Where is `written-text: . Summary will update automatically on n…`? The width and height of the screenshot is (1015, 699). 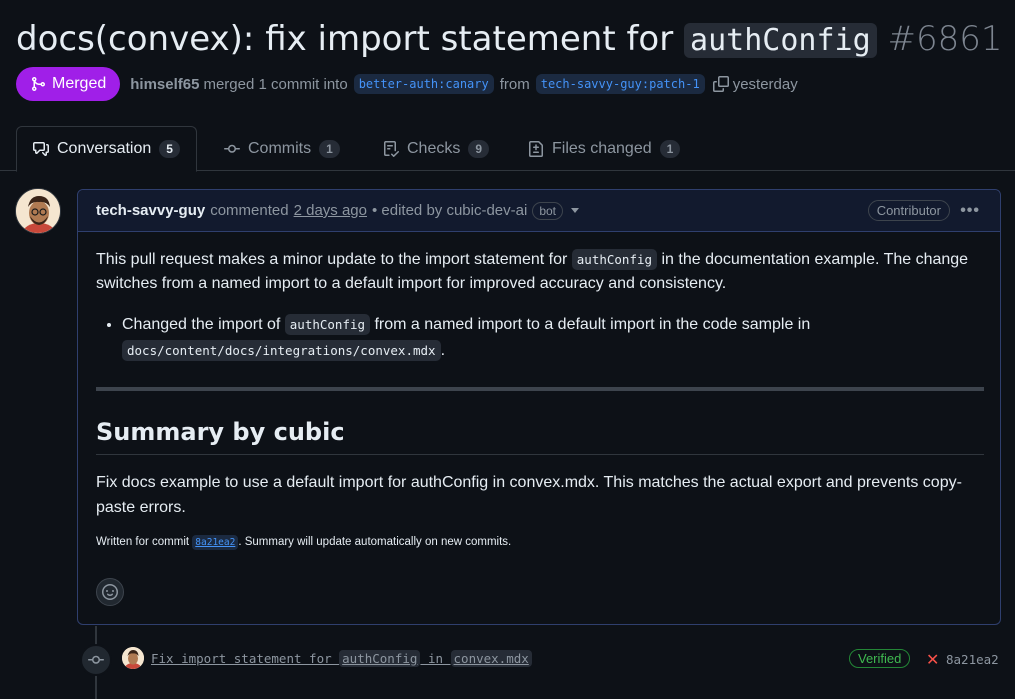 written-text: . Summary will update automatically on n… is located at coordinates (375, 542).